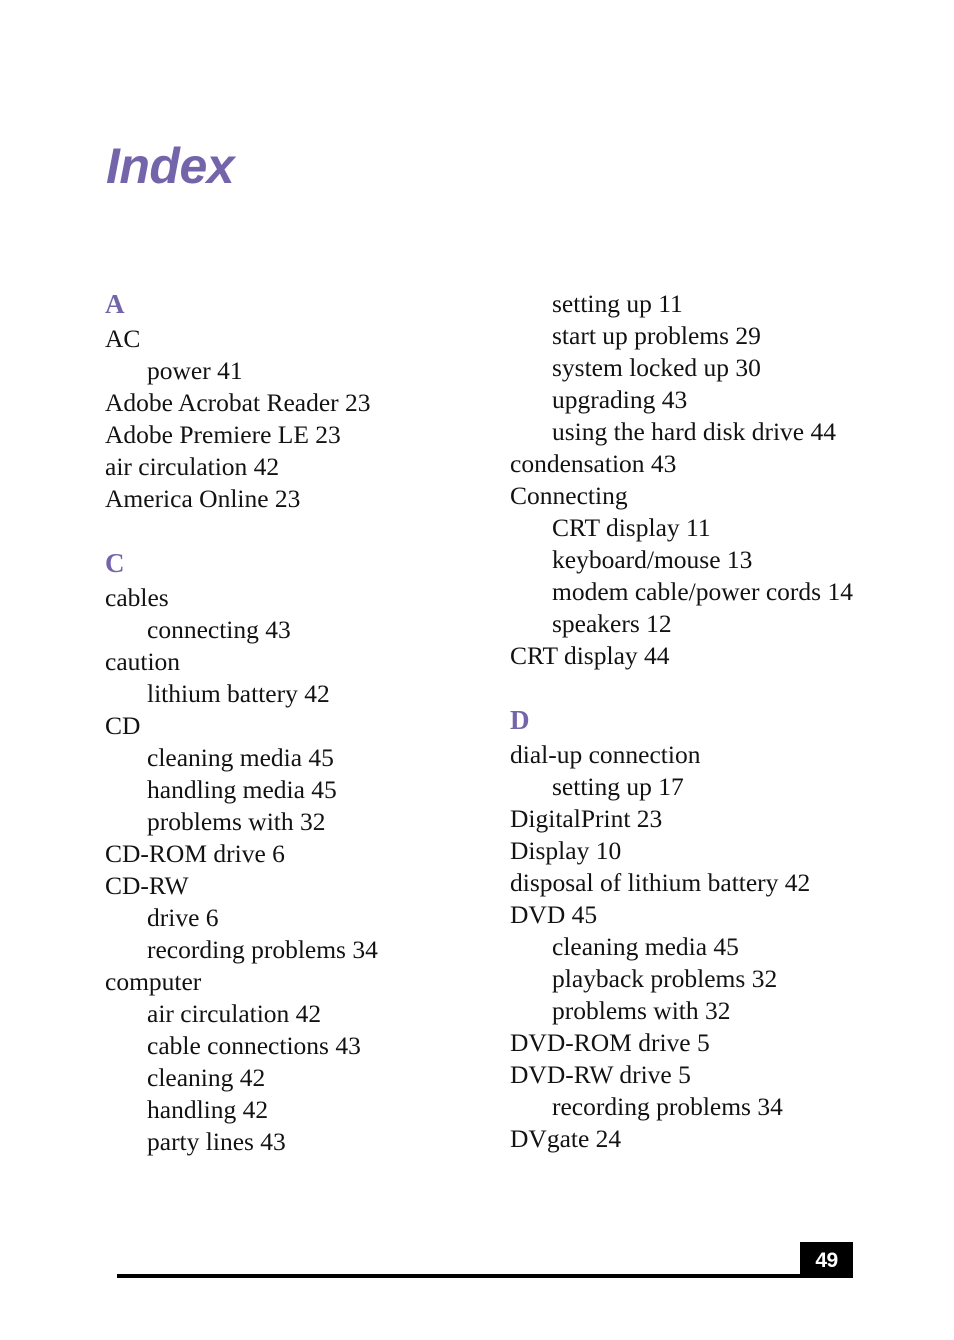 The image size is (954, 1340). Describe the element at coordinates (238, 402) in the screenshot. I see `index-entry: Adobe Acrobat Reader 23` at that location.